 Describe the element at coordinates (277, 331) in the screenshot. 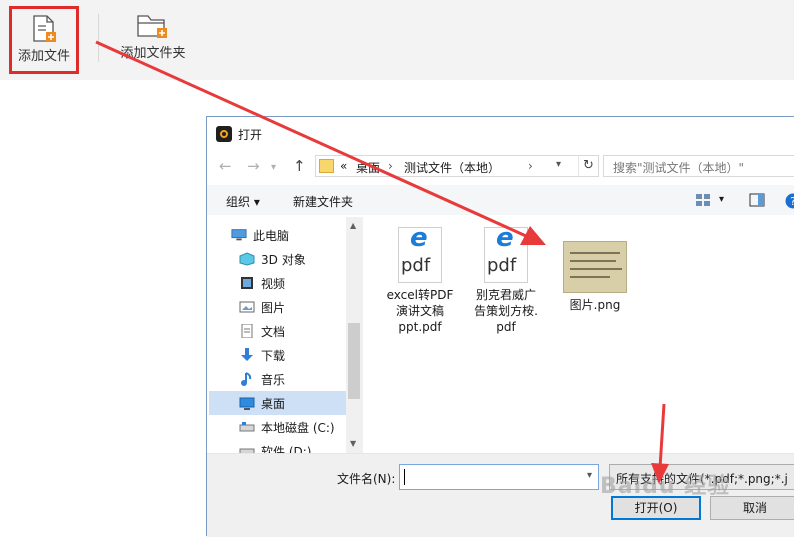

I see `tree-item-documents: 文档` at that location.